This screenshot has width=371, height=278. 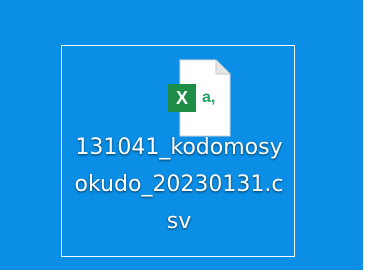 What do you see at coordinates (208, 97) in the screenshot?
I see `csv-corner-text: a,` at bounding box center [208, 97].